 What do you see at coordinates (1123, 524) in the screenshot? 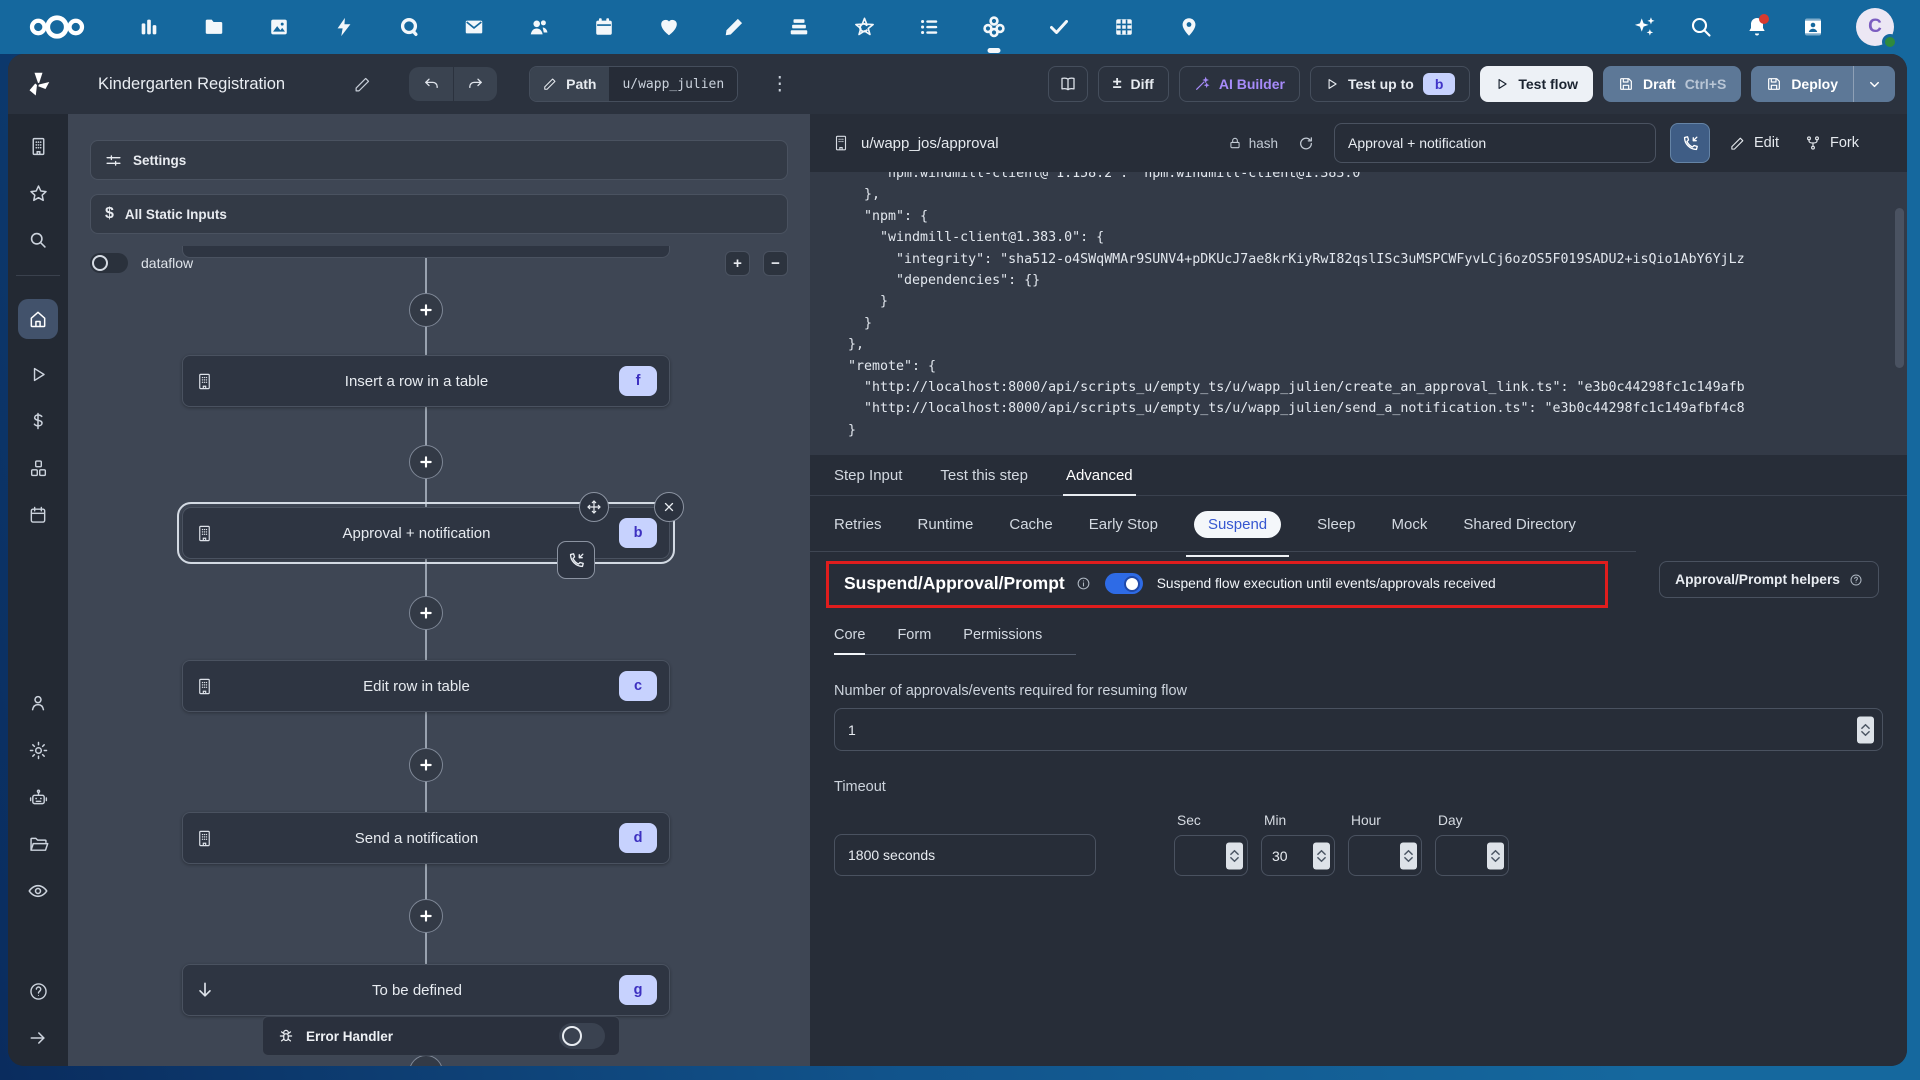
I see `subtab-early-stop: Early Stop` at bounding box center [1123, 524].